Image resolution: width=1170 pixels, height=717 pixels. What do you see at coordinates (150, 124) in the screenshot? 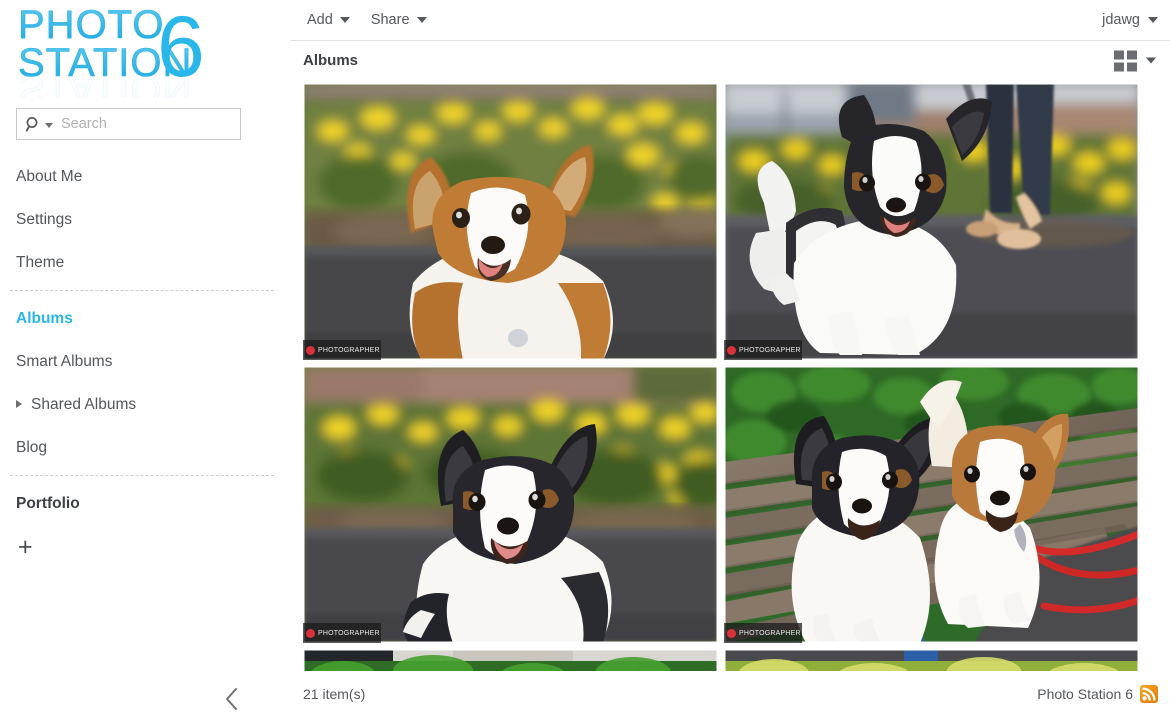
I see `search-input` at bounding box center [150, 124].